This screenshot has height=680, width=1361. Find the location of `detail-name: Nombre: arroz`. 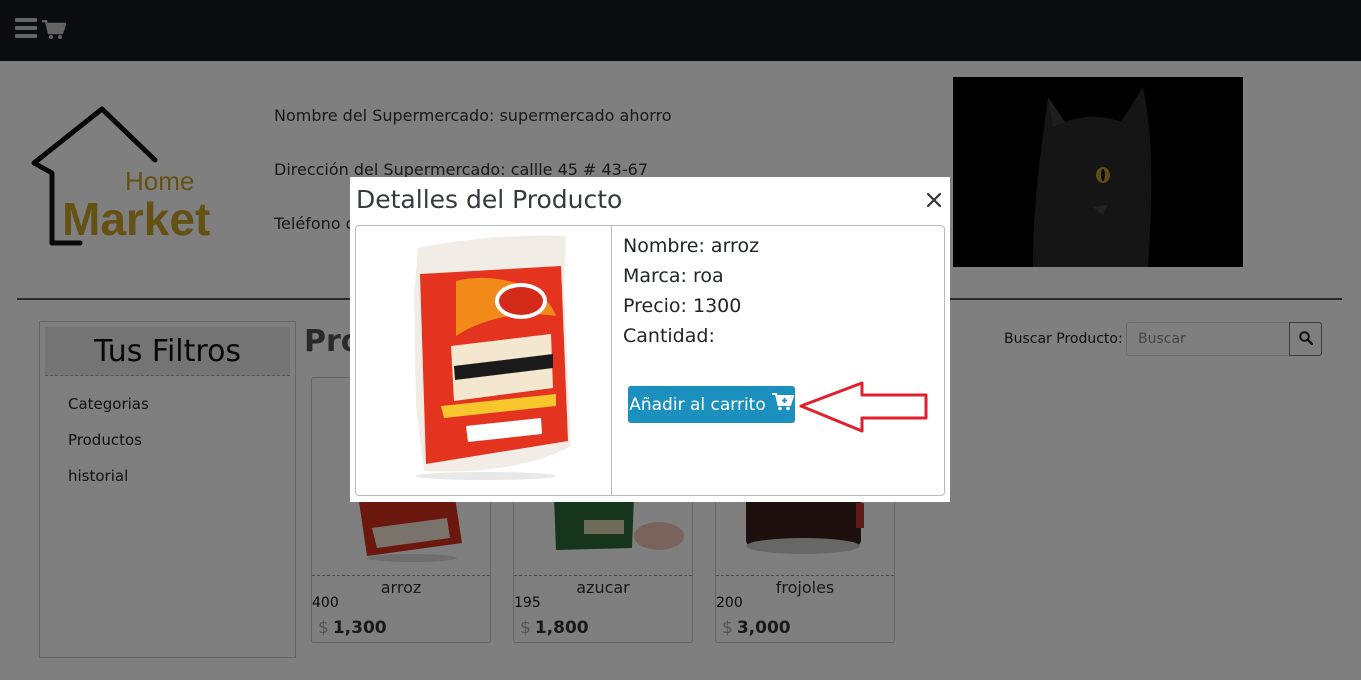

detail-name: Nombre: arroz is located at coordinates (691, 246).